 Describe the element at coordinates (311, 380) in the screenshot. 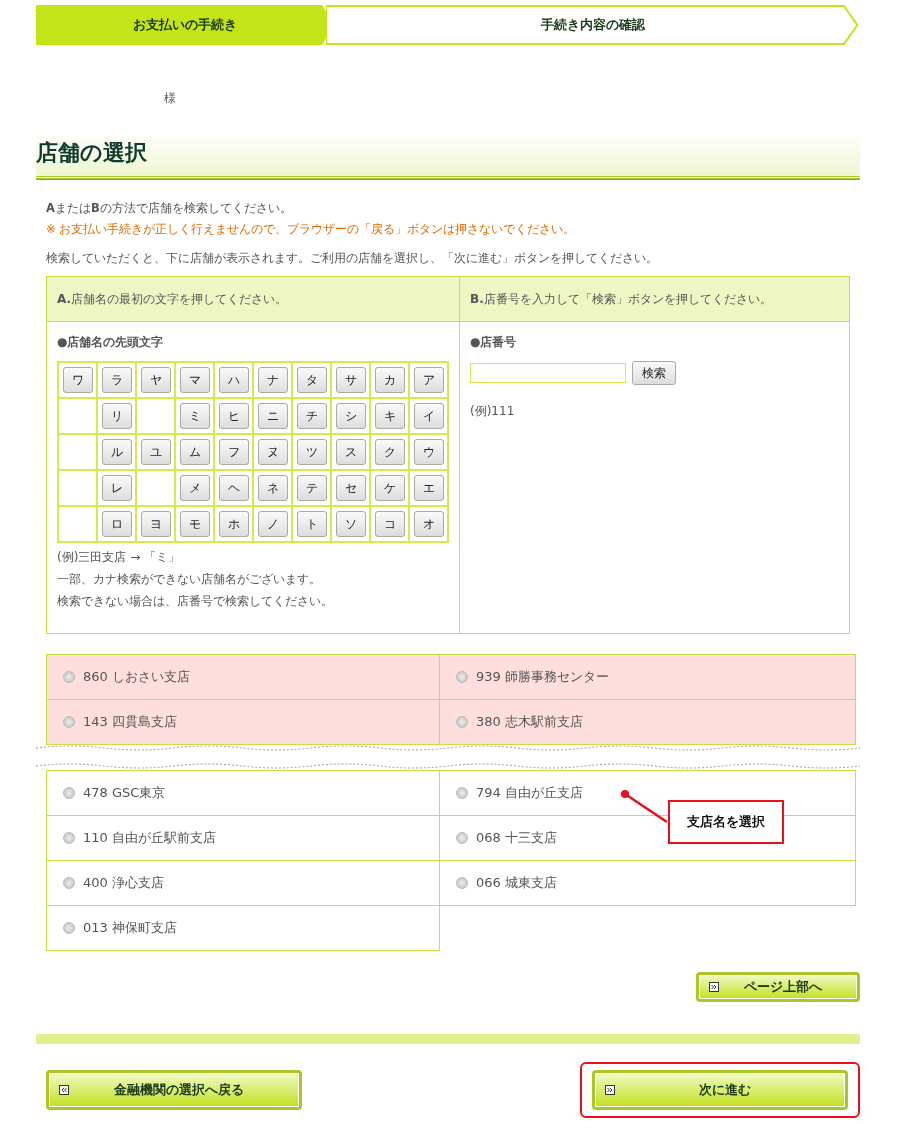

I see `kana-button: タ` at that location.